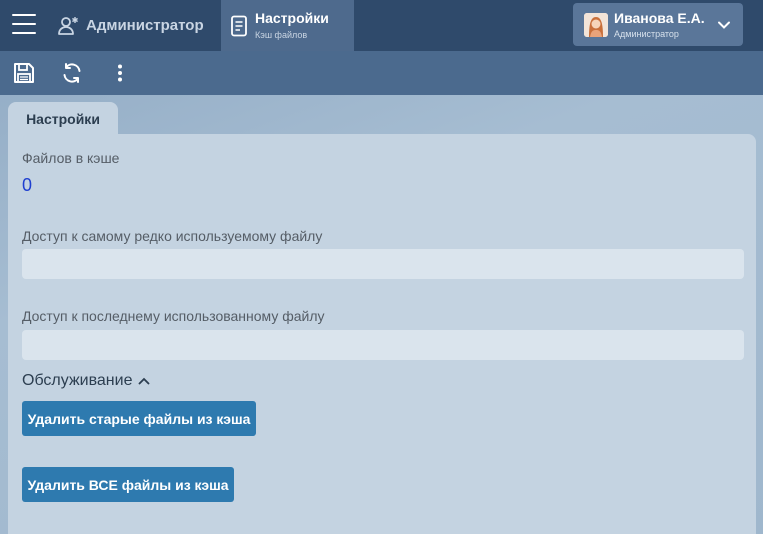 Image resolution: width=763 pixels, height=534 pixels. Describe the element at coordinates (63, 118) in the screenshot. I see `panel-tab-settings: Настройки` at that location.